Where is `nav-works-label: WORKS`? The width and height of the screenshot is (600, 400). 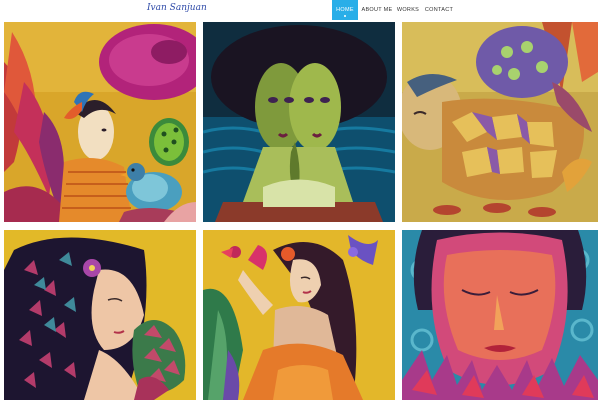 nav-works-label: WORKS is located at coordinates (408, 10).